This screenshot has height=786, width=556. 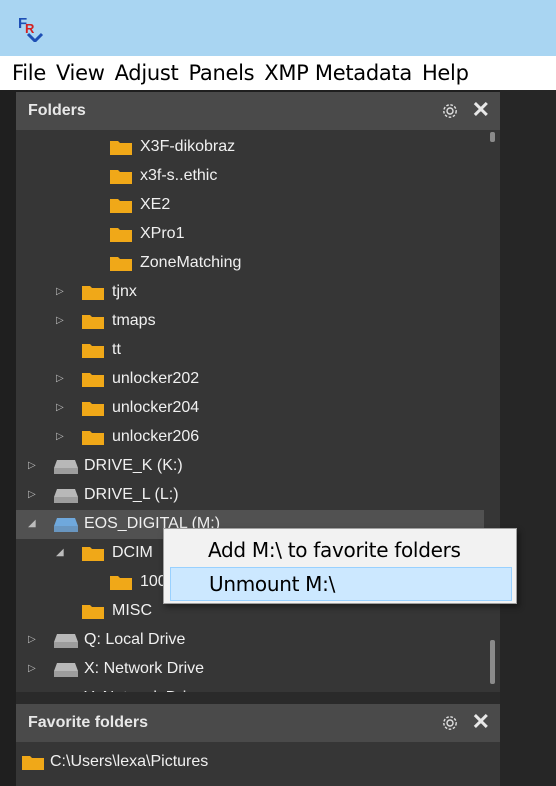 What do you see at coordinates (156, 378) in the screenshot?
I see `tree-row-label: unlocker202` at bounding box center [156, 378].